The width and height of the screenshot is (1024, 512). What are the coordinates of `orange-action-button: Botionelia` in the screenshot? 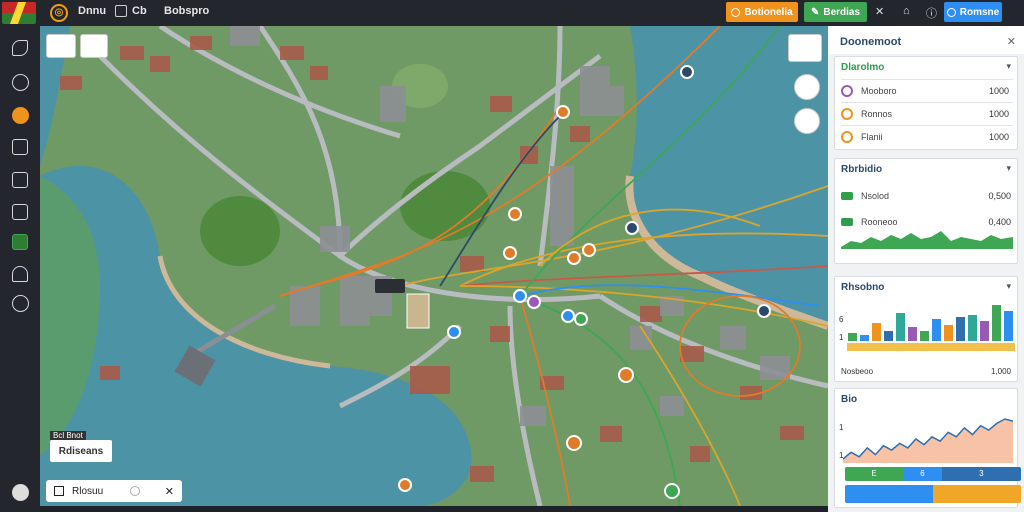 It's located at (762, 12).